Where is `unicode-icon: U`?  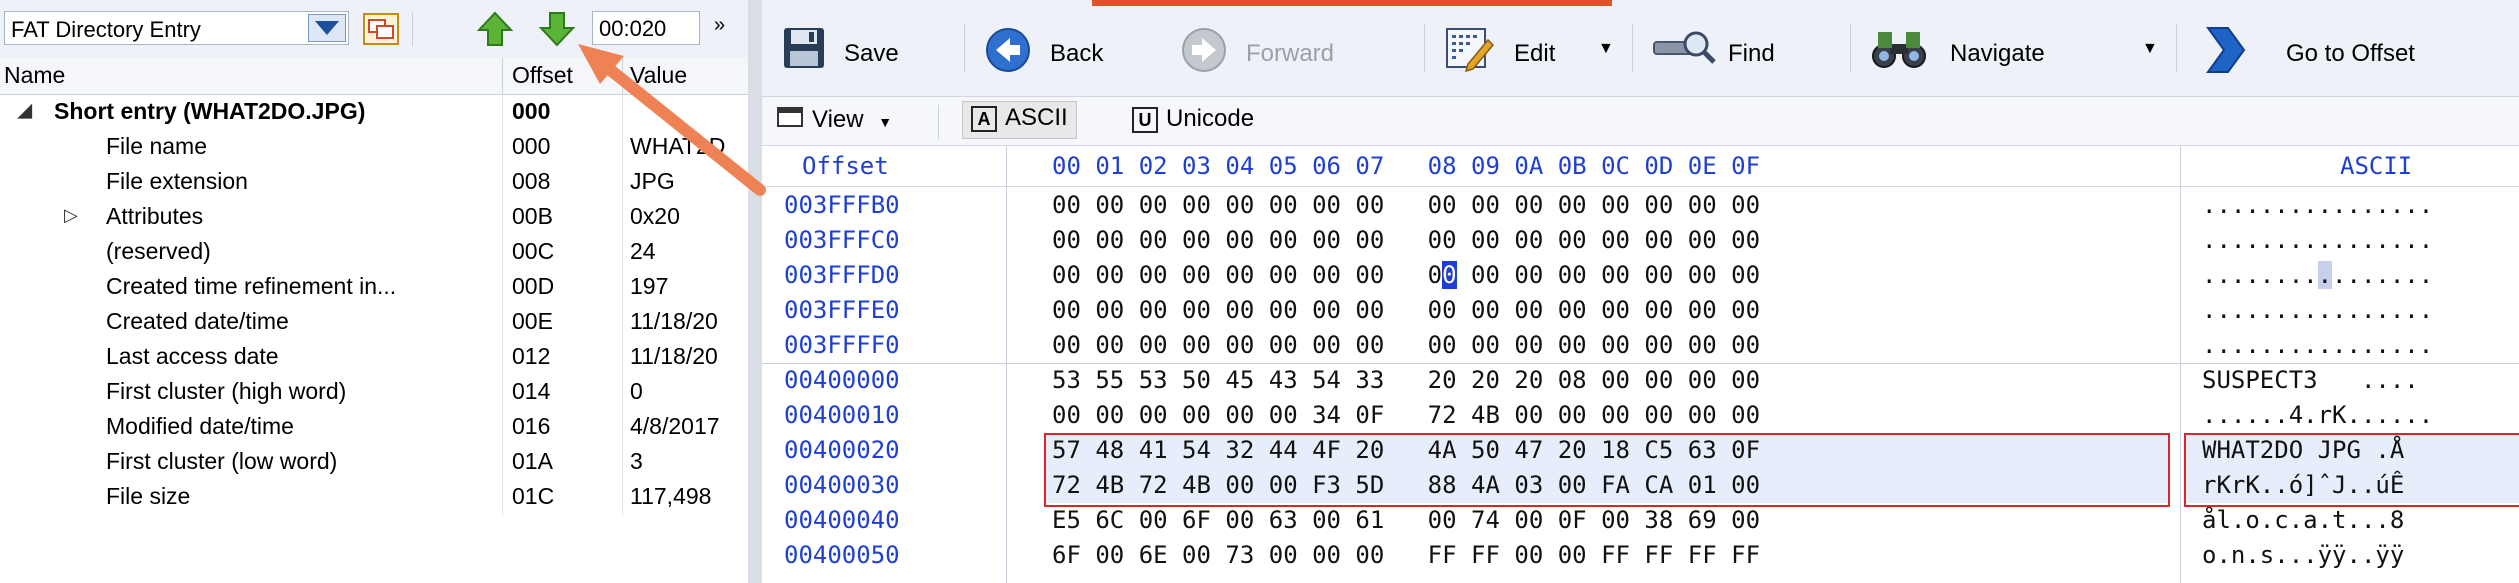 unicode-icon: U is located at coordinates (1145, 119).